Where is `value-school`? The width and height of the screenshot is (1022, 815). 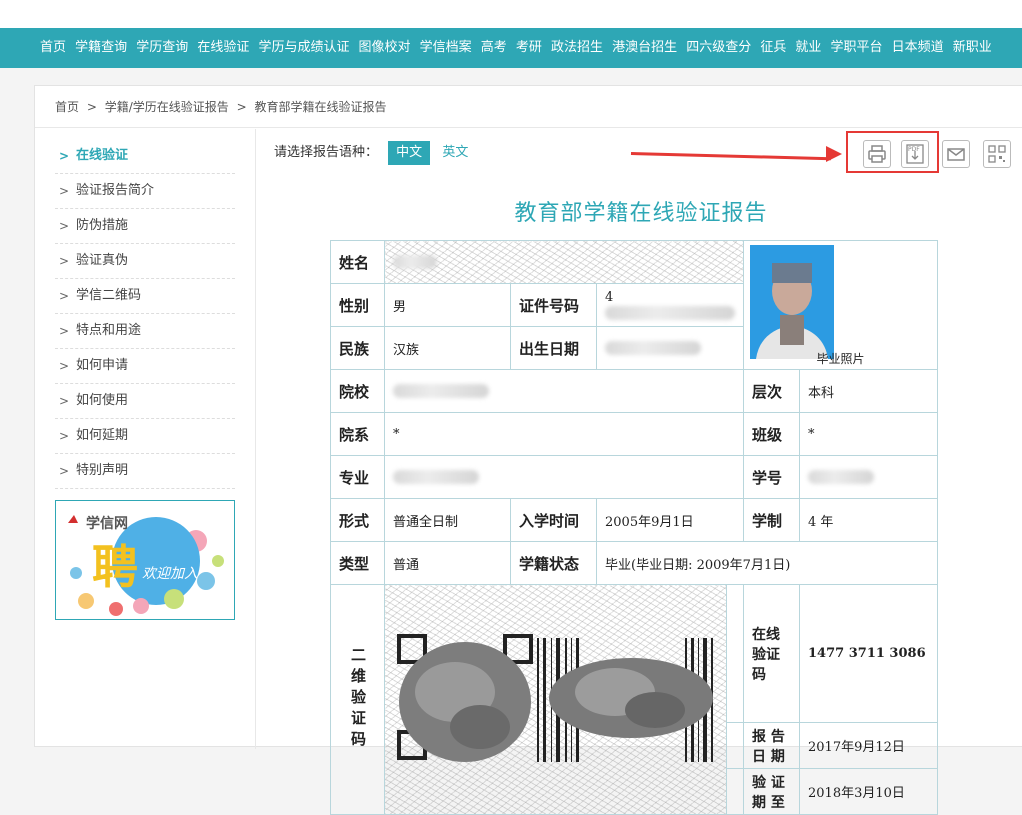
value-school is located at coordinates (564, 391).